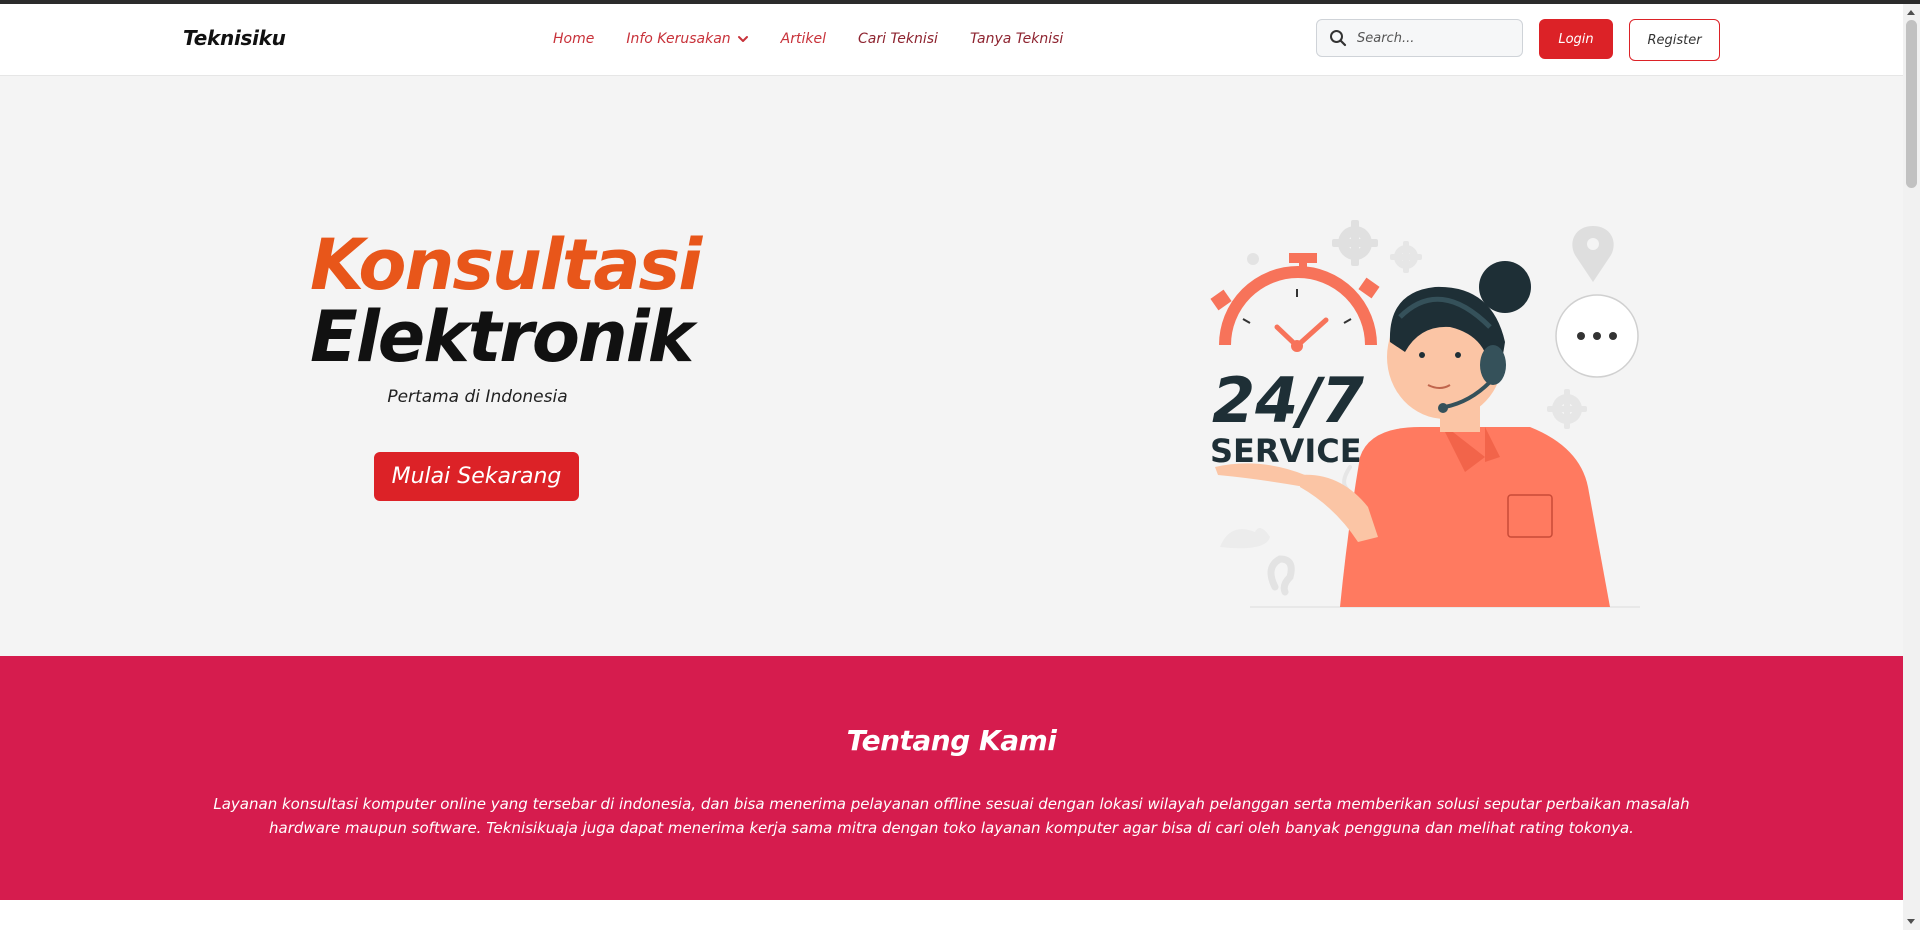  Describe the element at coordinates (502, 337) in the screenshot. I see `hero-title-line2: Elektronik` at that location.